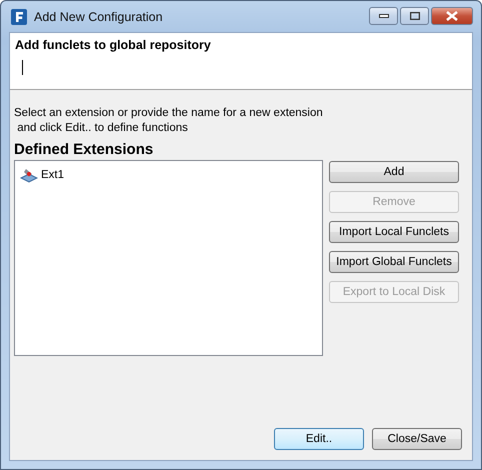 This screenshot has width=482, height=470. Describe the element at coordinates (319, 439) in the screenshot. I see `edit-button: Edit..` at that location.